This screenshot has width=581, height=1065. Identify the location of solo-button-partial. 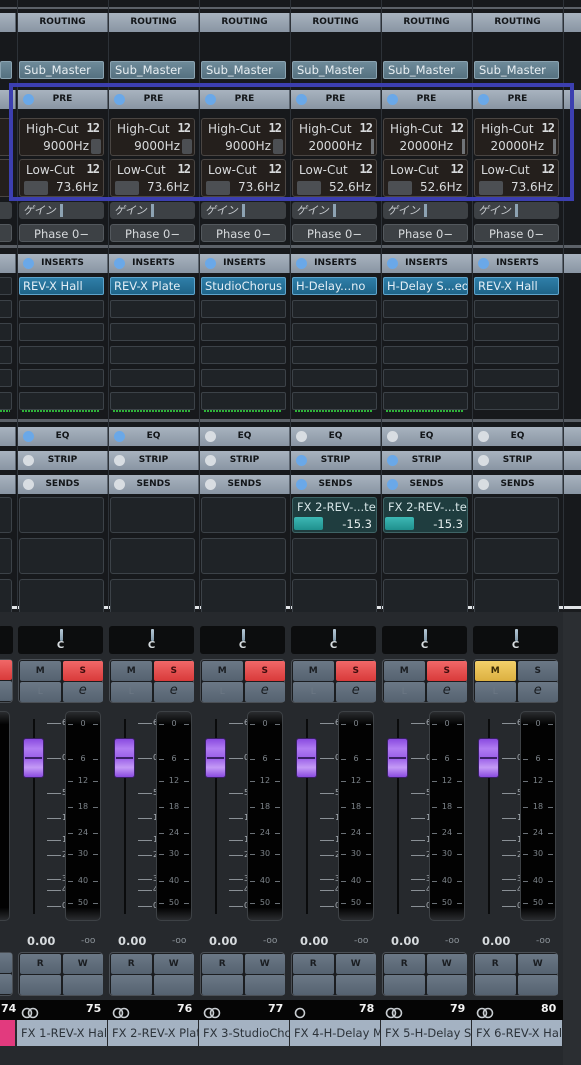
(6, 670).